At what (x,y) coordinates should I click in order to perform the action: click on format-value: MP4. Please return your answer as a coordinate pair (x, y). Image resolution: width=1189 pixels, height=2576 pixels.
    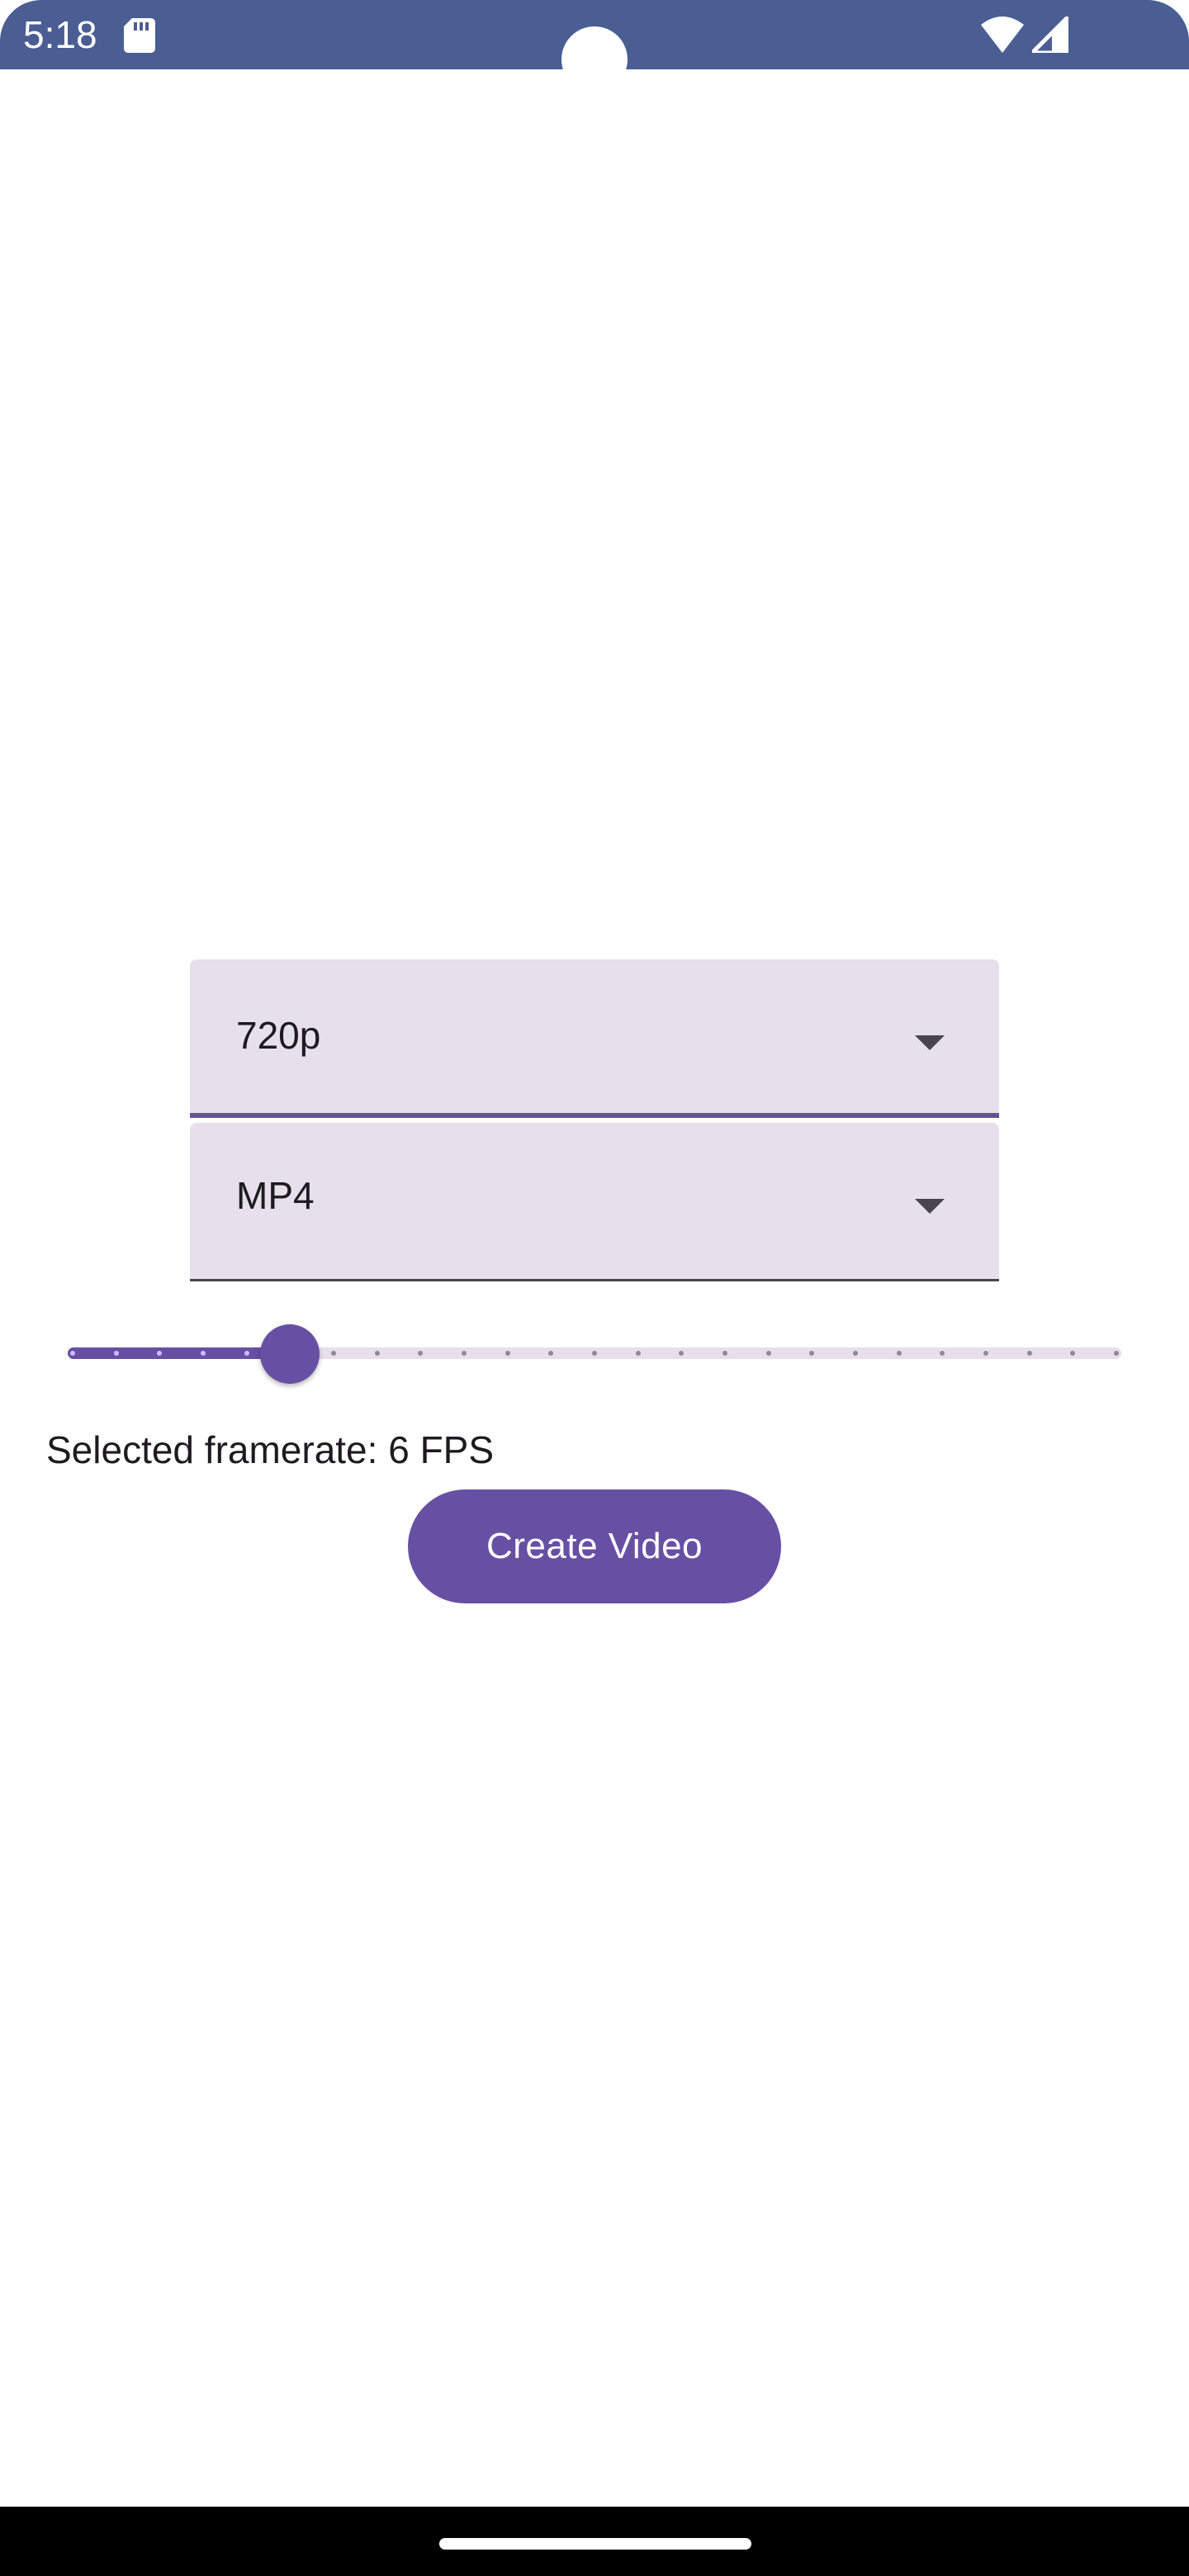
    Looking at the image, I should click on (275, 1195).